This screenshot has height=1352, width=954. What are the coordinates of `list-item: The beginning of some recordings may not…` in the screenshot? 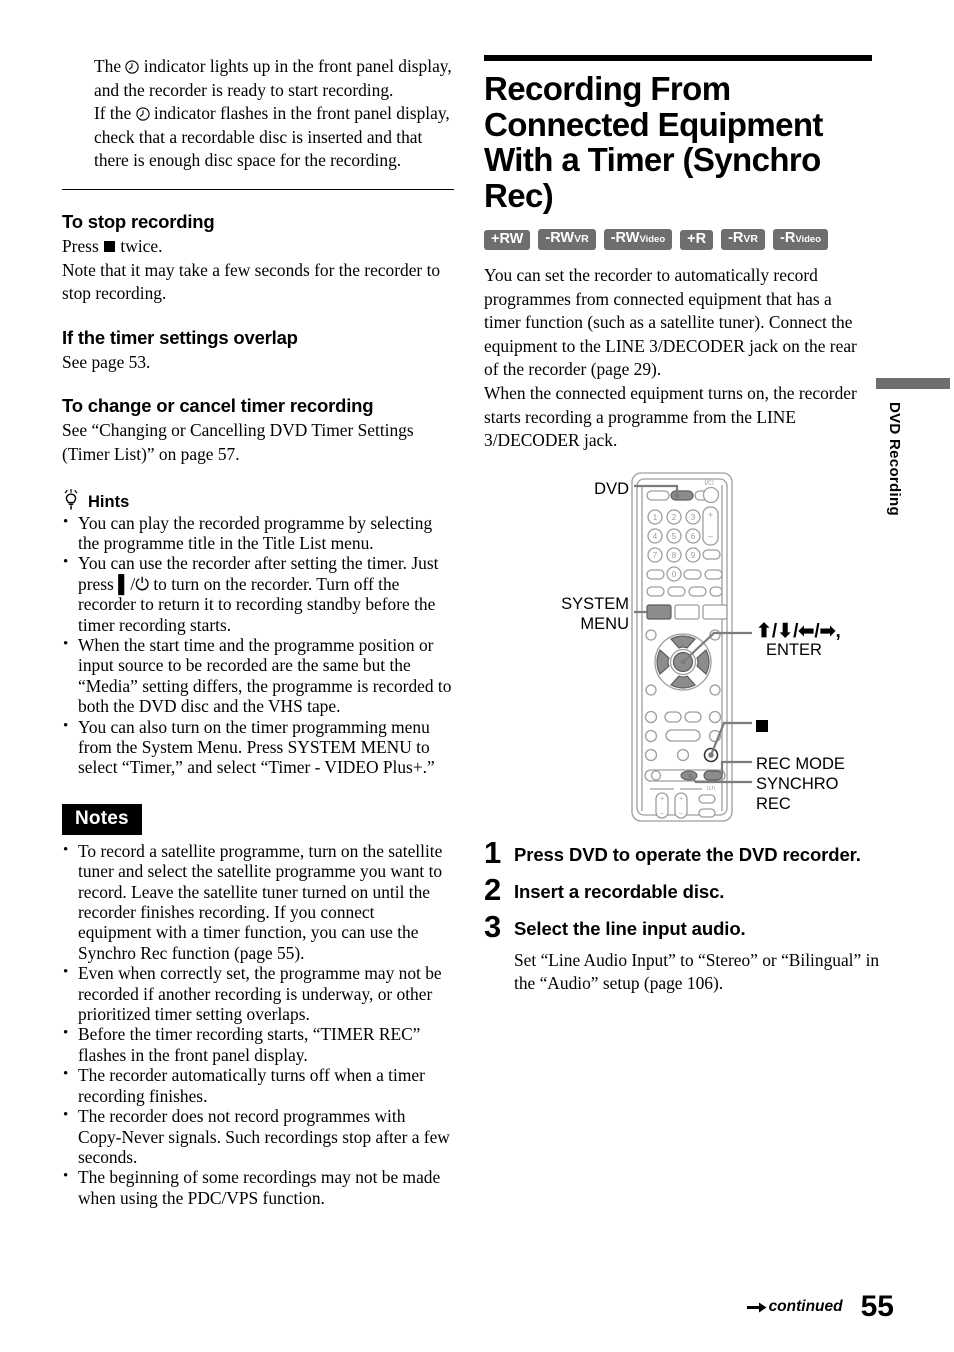 It's located at (257, 1187).